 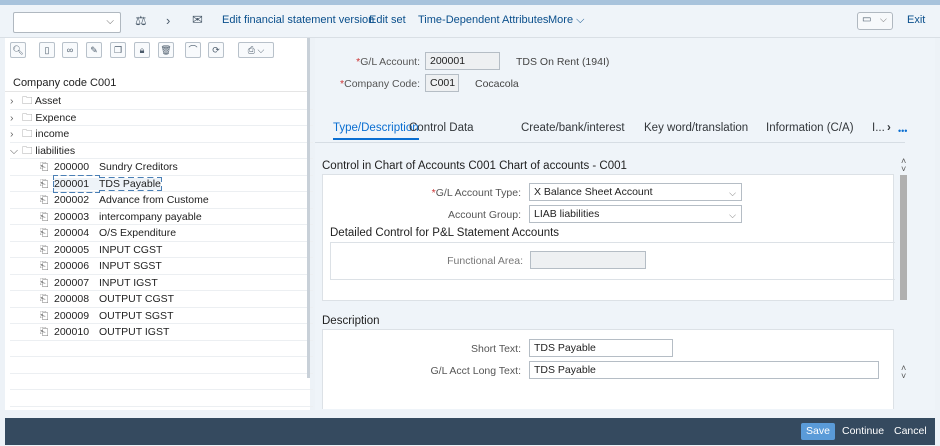 I want to click on time-dependent-button: Time-Dependent Attributes, so click(x=483, y=20).